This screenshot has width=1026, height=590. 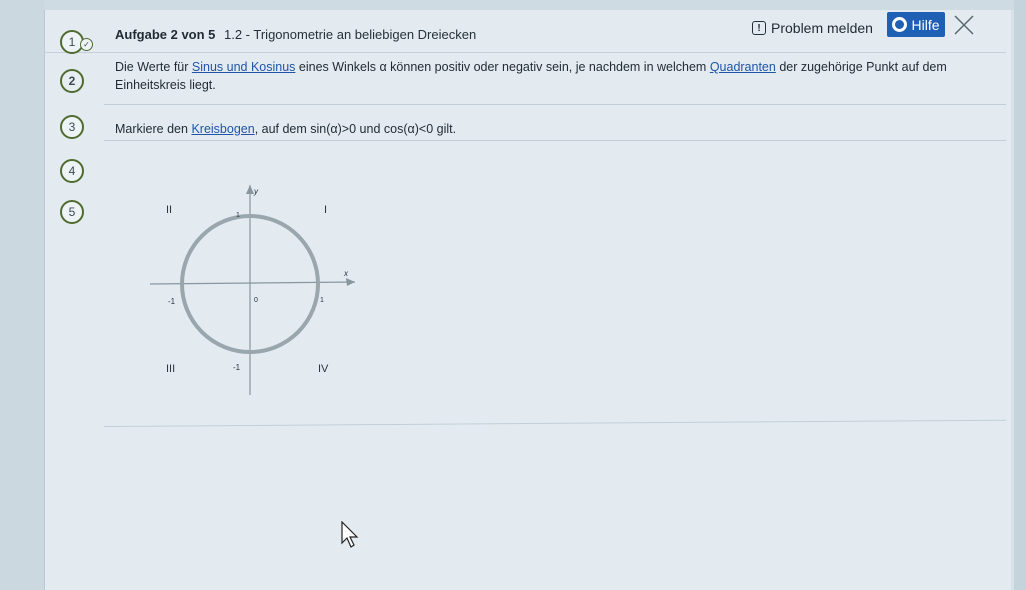 I want to click on instruction-part: Markiere den, so click(x=153, y=129).